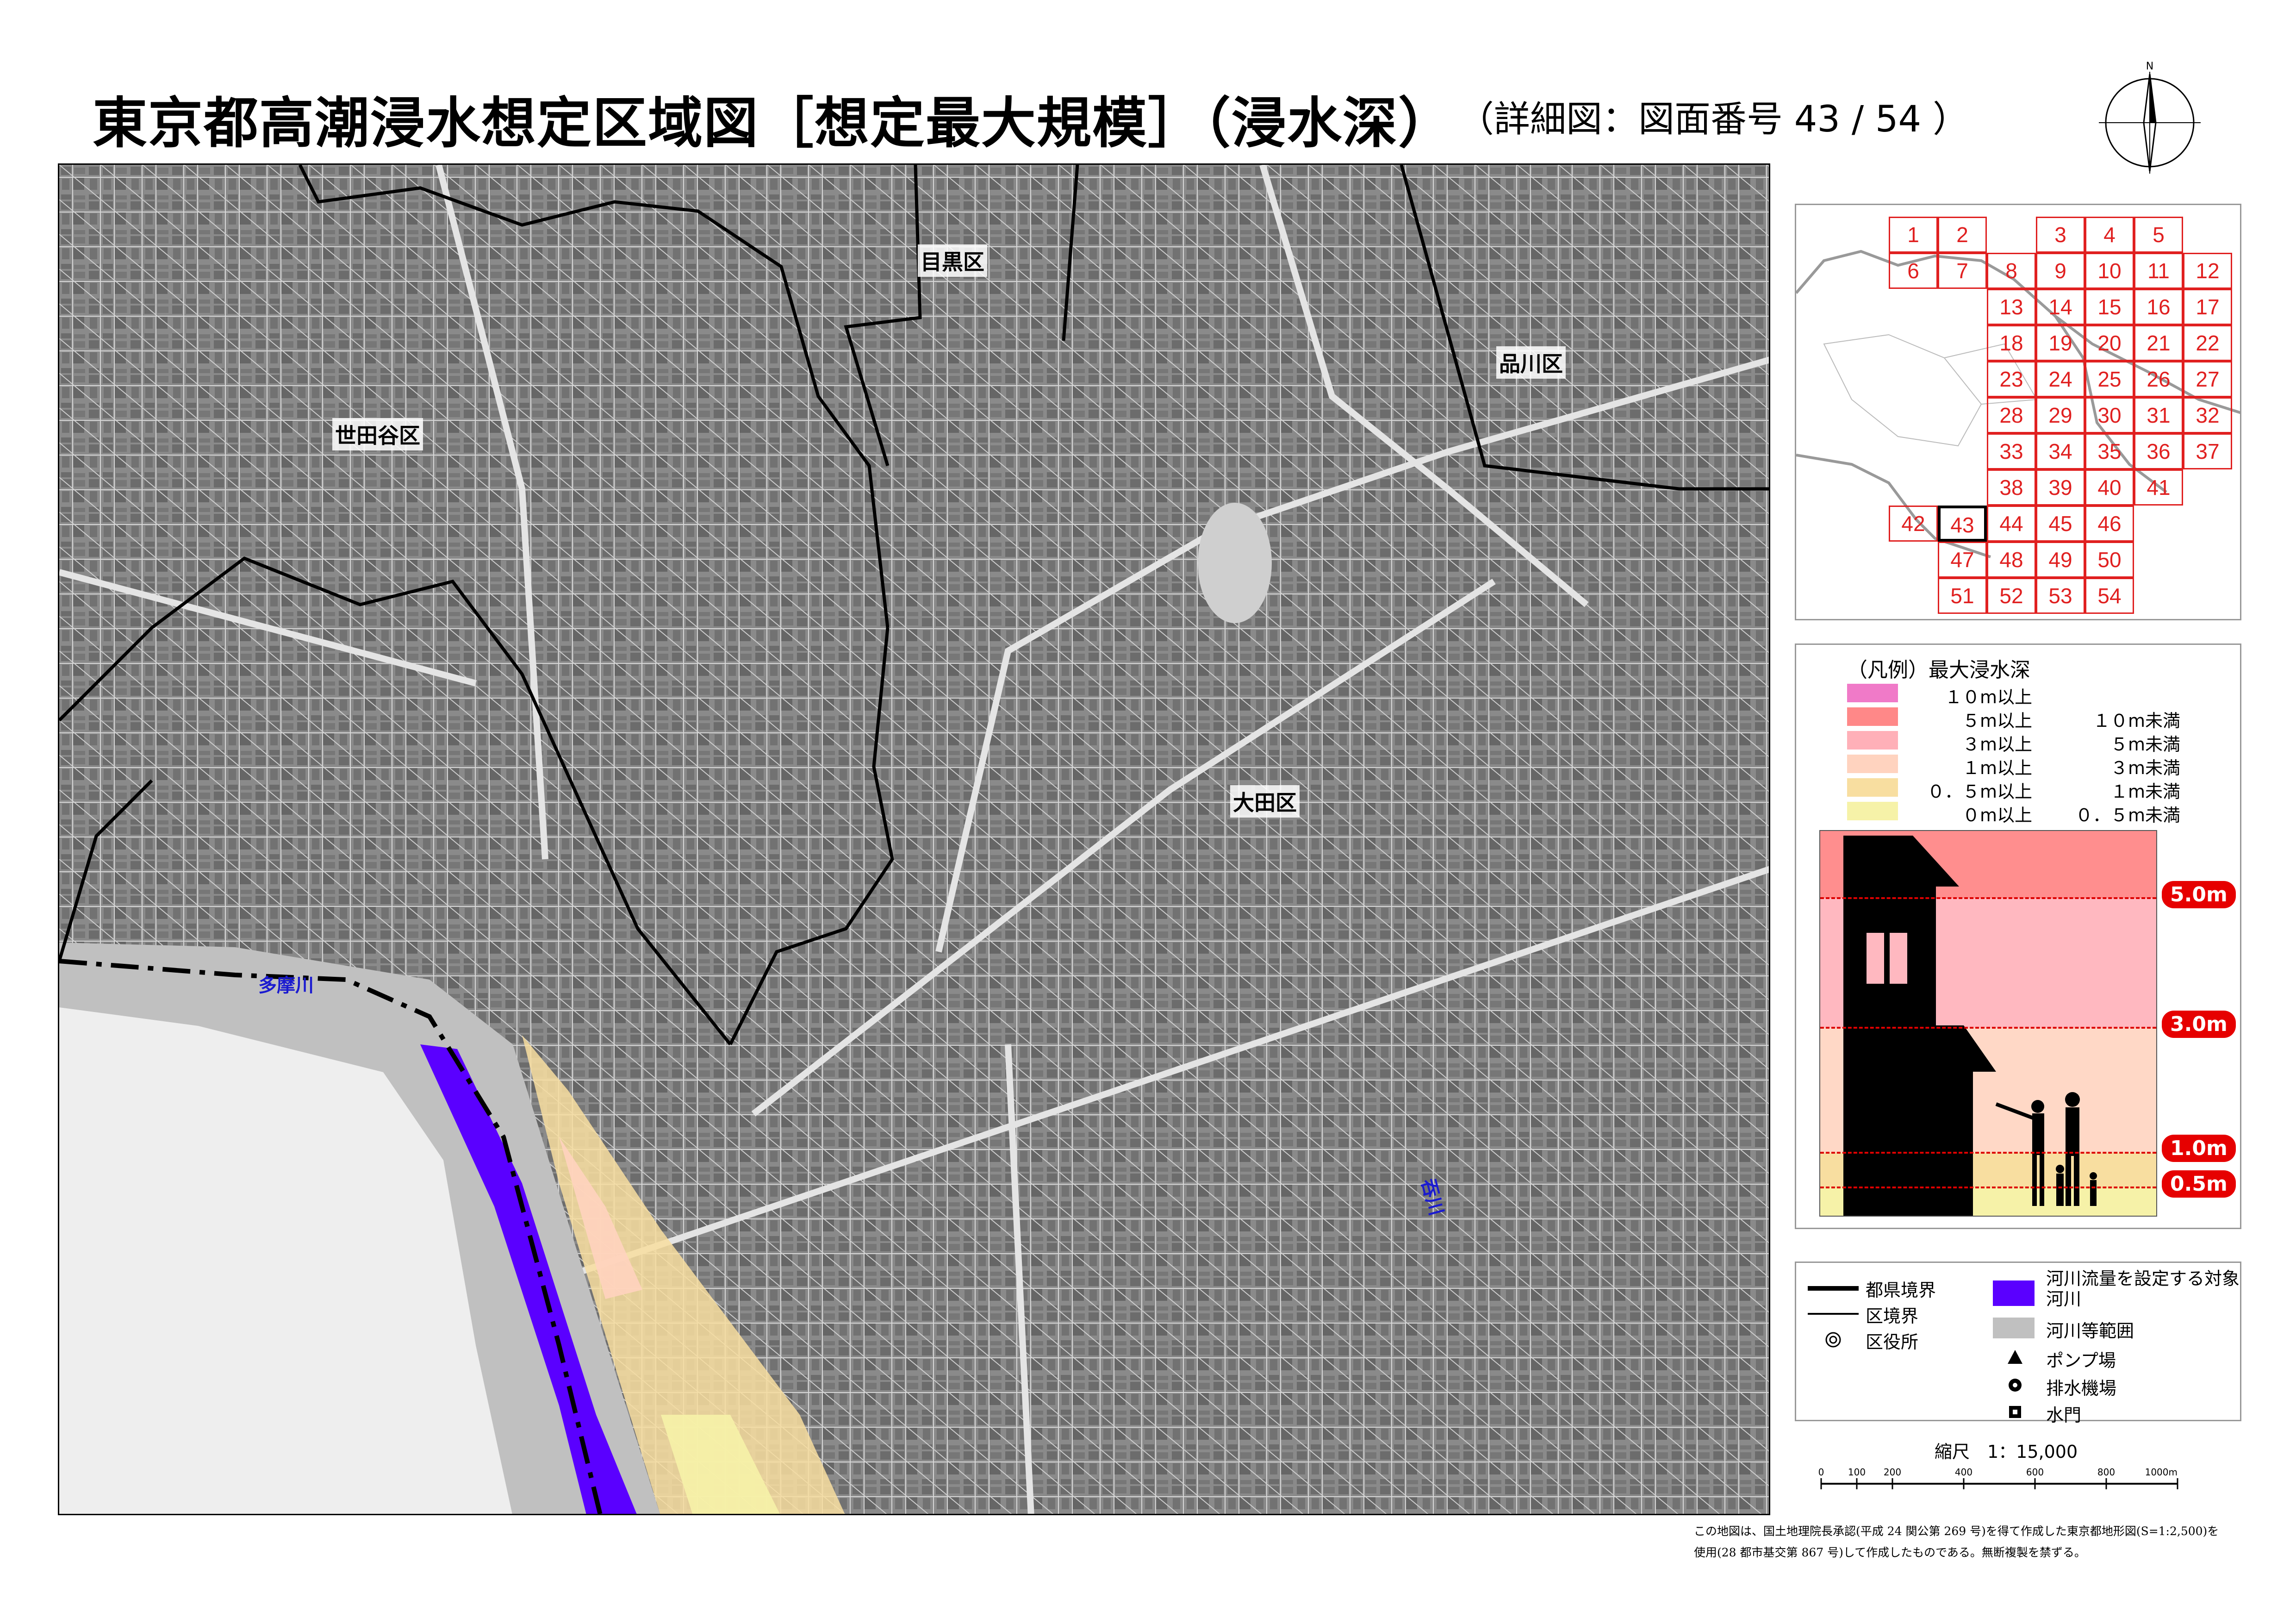 This screenshot has height=1624, width=2296. What do you see at coordinates (1998, 1478) in the screenshot?
I see `scale-bar: 0 100 200 400 600 800 1000m` at bounding box center [1998, 1478].